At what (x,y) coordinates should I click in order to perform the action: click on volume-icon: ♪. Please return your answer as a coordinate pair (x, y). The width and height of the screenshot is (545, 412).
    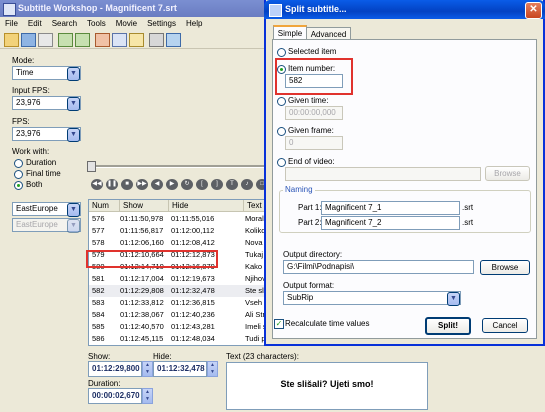
    Looking at the image, I should click on (247, 184).